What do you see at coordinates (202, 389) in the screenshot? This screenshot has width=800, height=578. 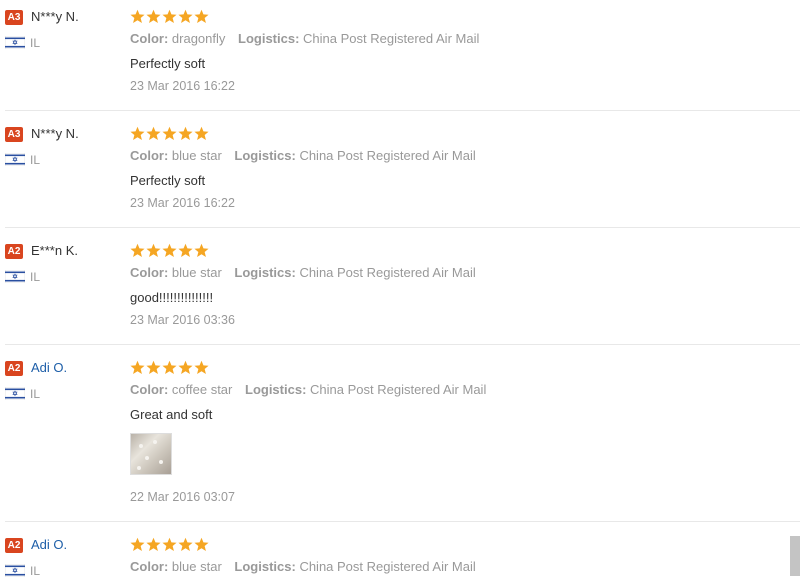 I see `color-value: coffee star` at bounding box center [202, 389].